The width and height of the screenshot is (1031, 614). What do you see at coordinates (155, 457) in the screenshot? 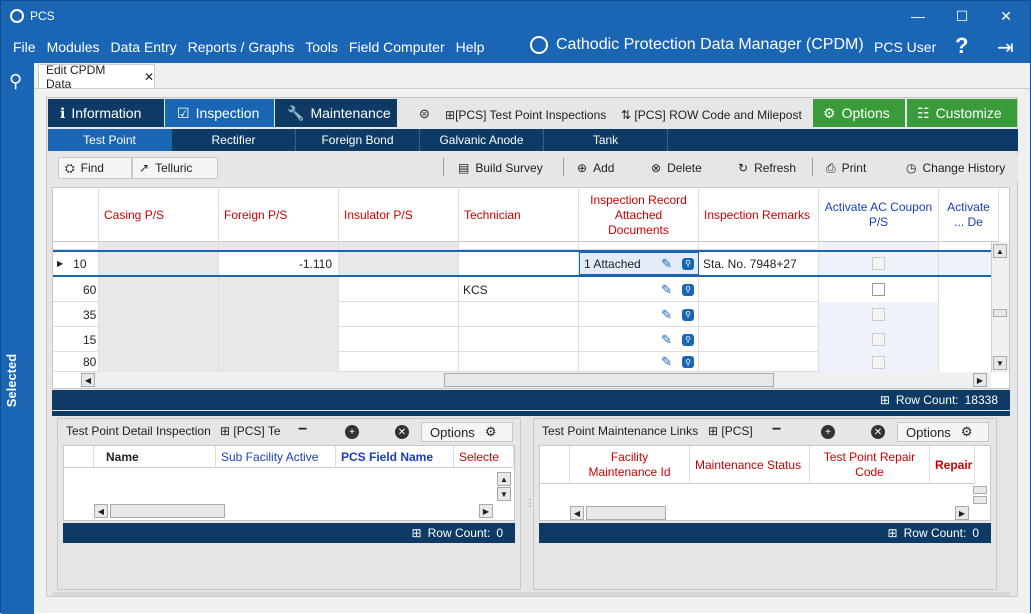
I see `col-name: Name` at bounding box center [155, 457].